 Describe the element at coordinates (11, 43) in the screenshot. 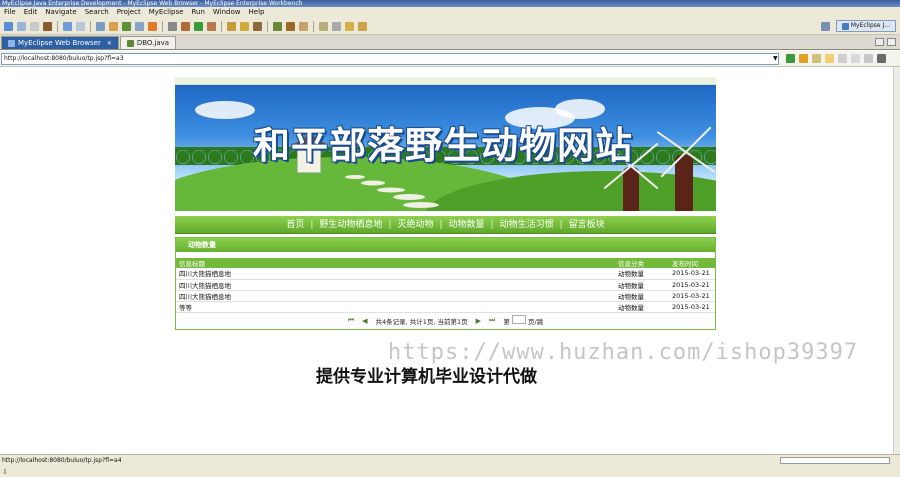

I see `globe-icon` at that location.